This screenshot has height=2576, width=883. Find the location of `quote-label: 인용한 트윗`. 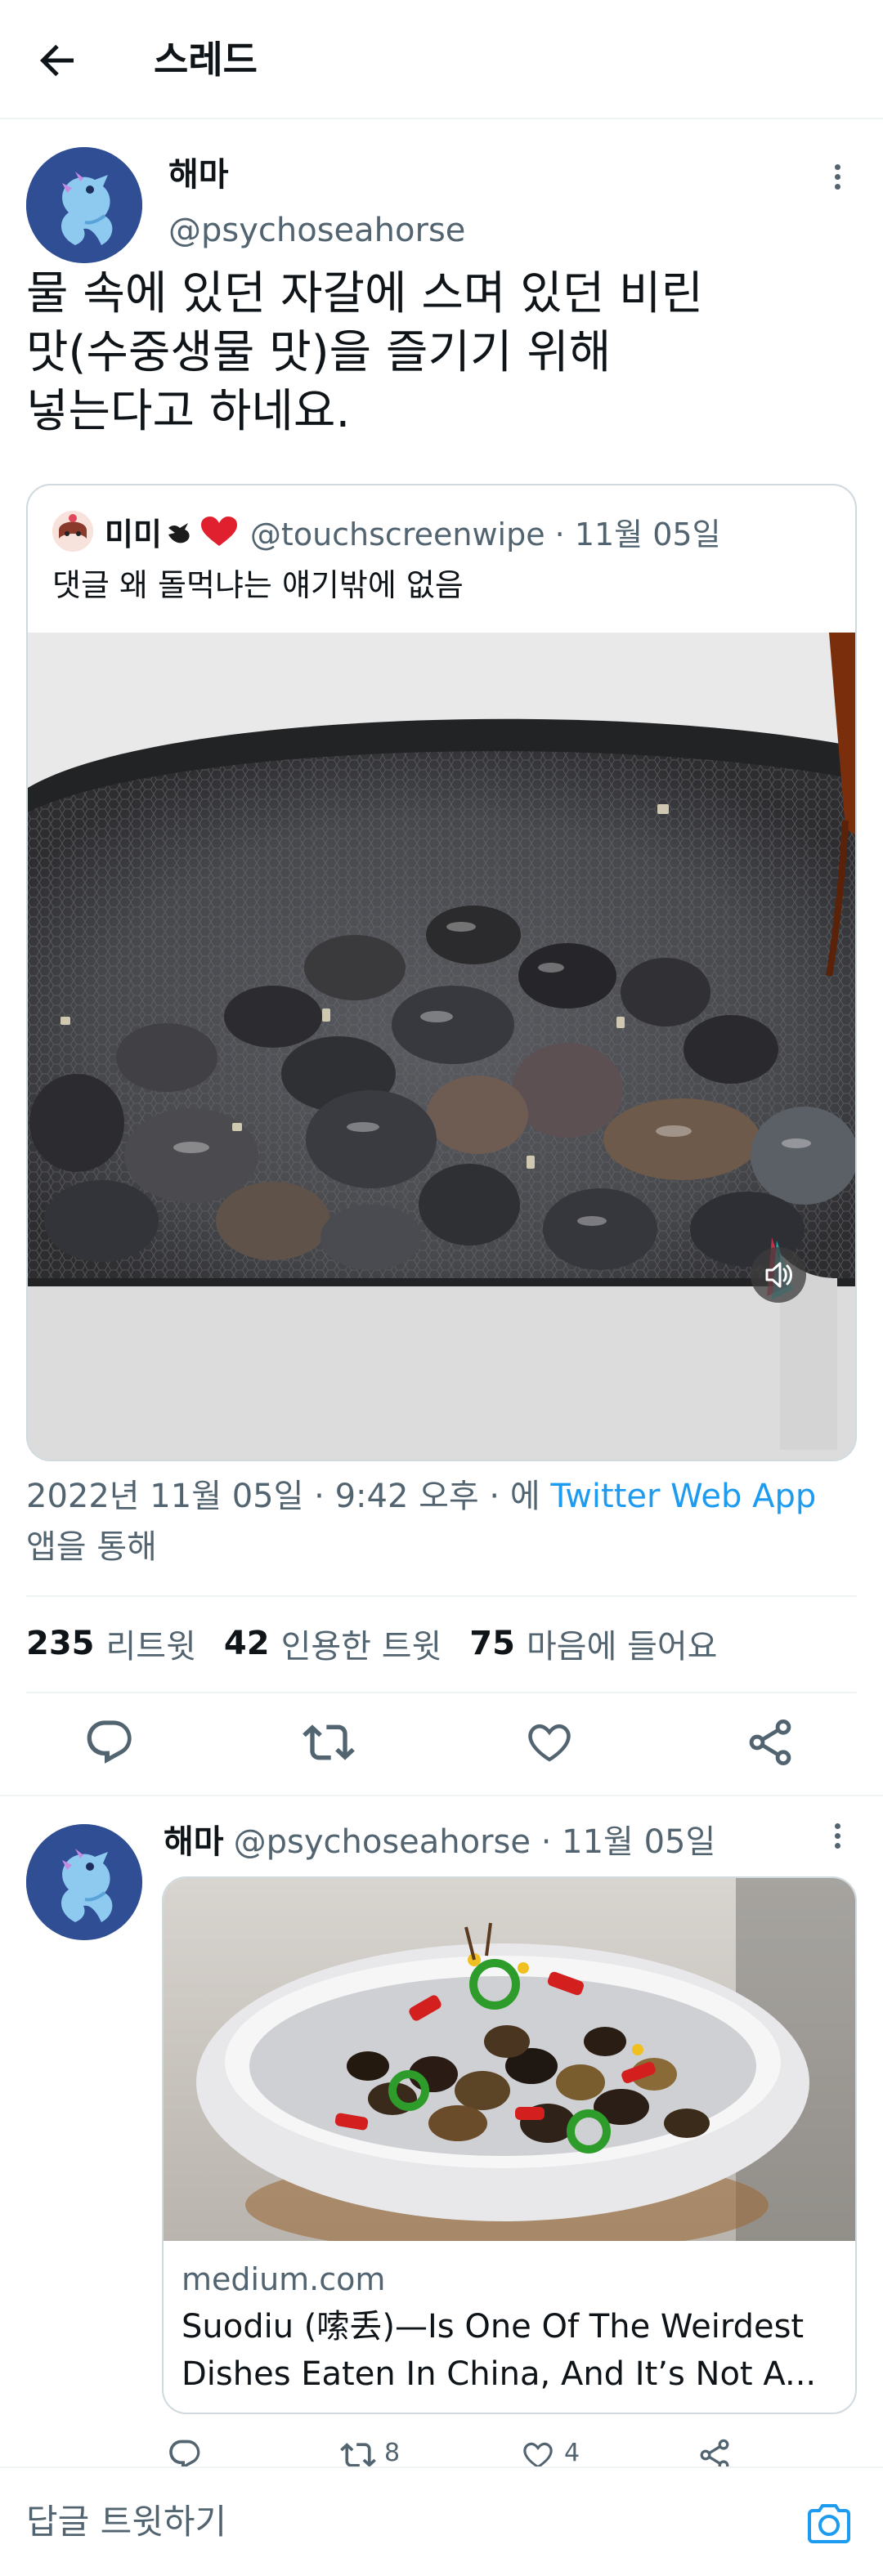

quote-label: 인용한 트윗 is located at coordinates (361, 1643).